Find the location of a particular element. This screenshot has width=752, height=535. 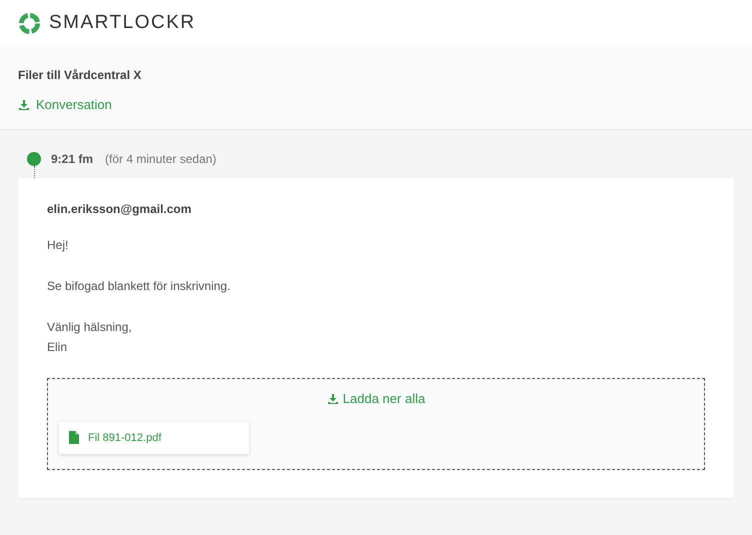

conversation-download-link: Konversation is located at coordinates (65, 104).